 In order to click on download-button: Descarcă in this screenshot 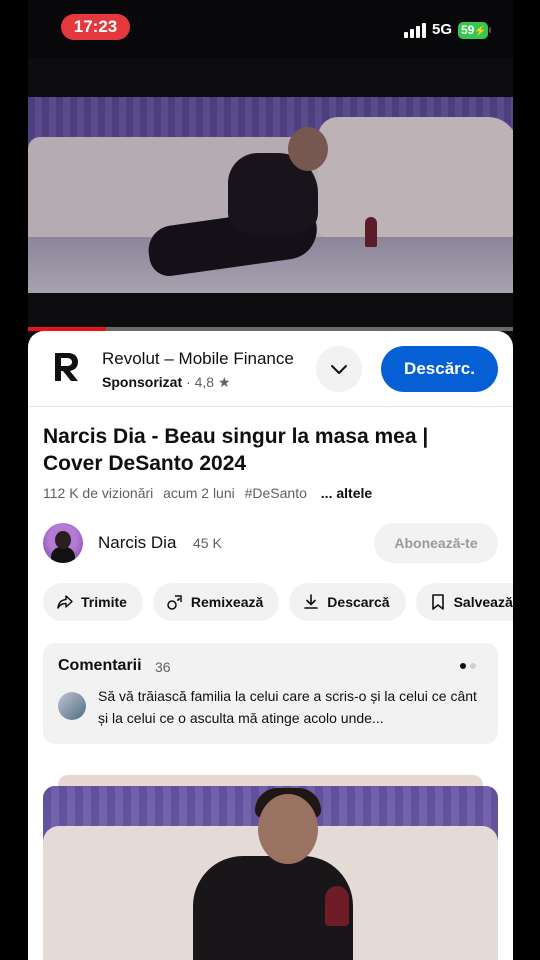, I will do `click(347, 602)`.